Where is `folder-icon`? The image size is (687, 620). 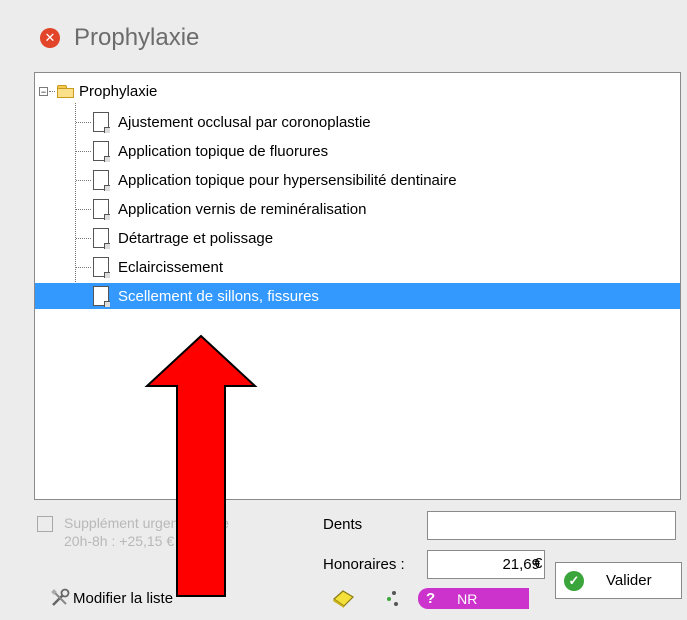
folder-icon is located at coordinates (66, 91).